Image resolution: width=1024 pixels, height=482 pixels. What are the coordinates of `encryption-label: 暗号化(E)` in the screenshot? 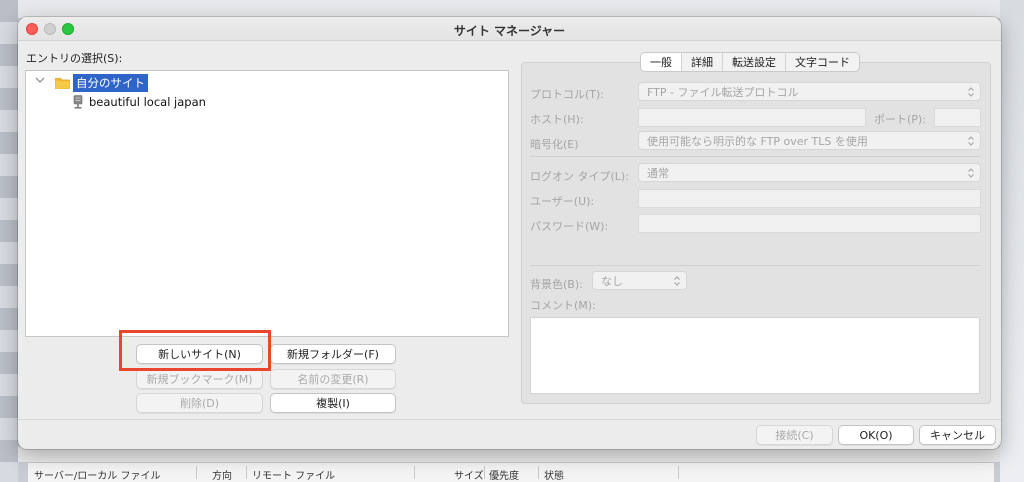 It's located at (554, 144).